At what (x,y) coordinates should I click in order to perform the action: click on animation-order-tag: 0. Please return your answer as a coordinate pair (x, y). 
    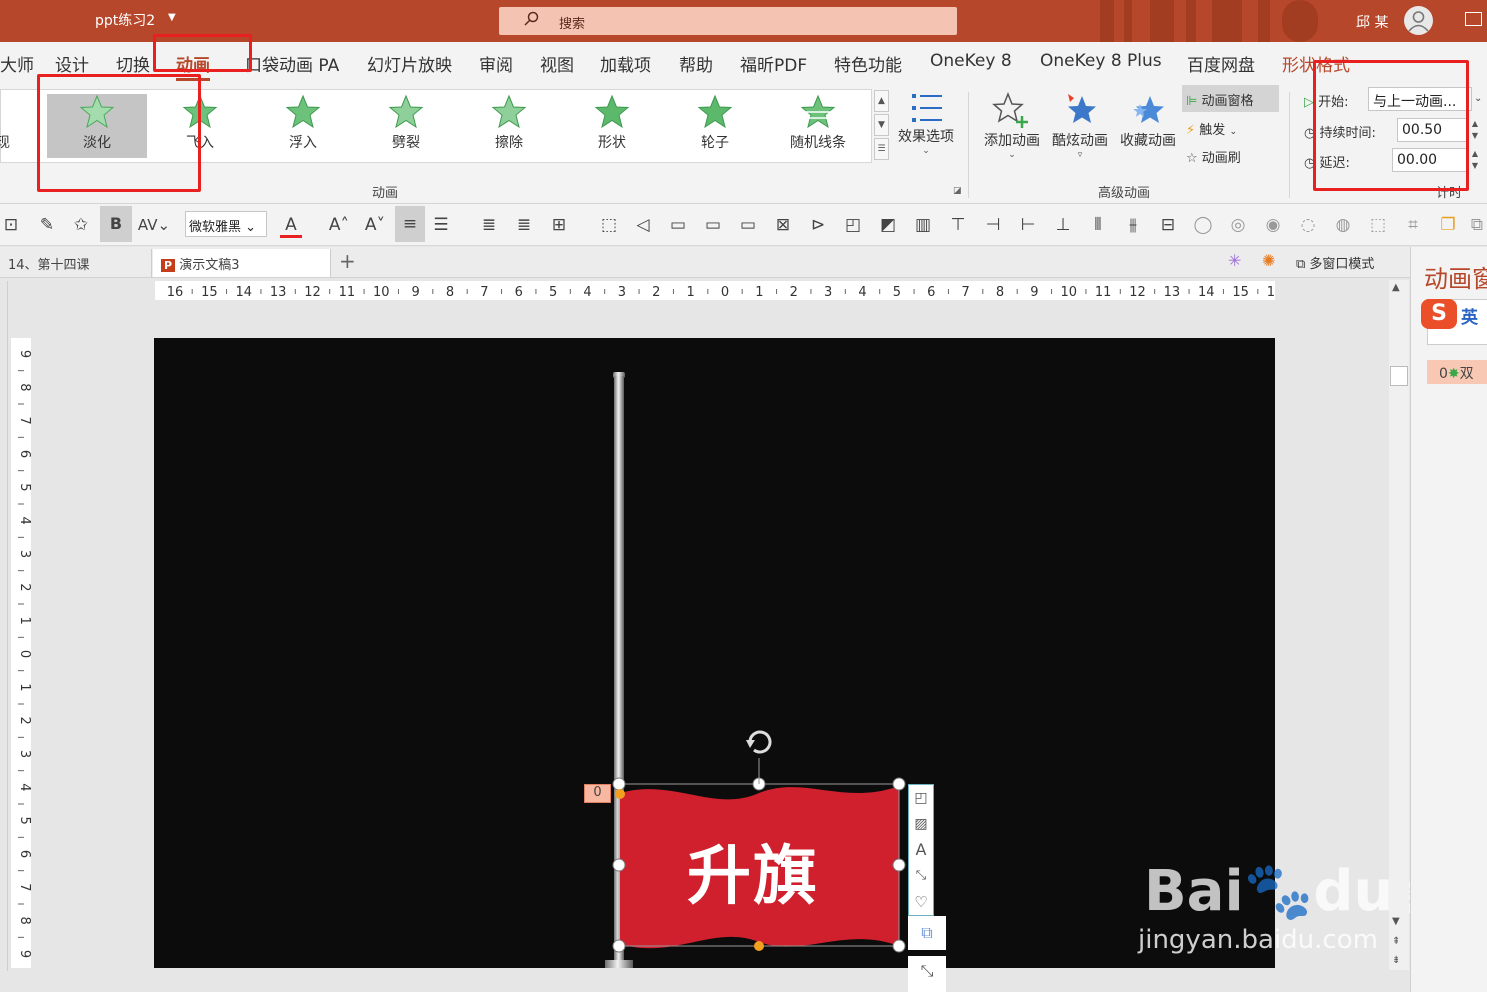
    Looking at the image, I should click on (597, 793).